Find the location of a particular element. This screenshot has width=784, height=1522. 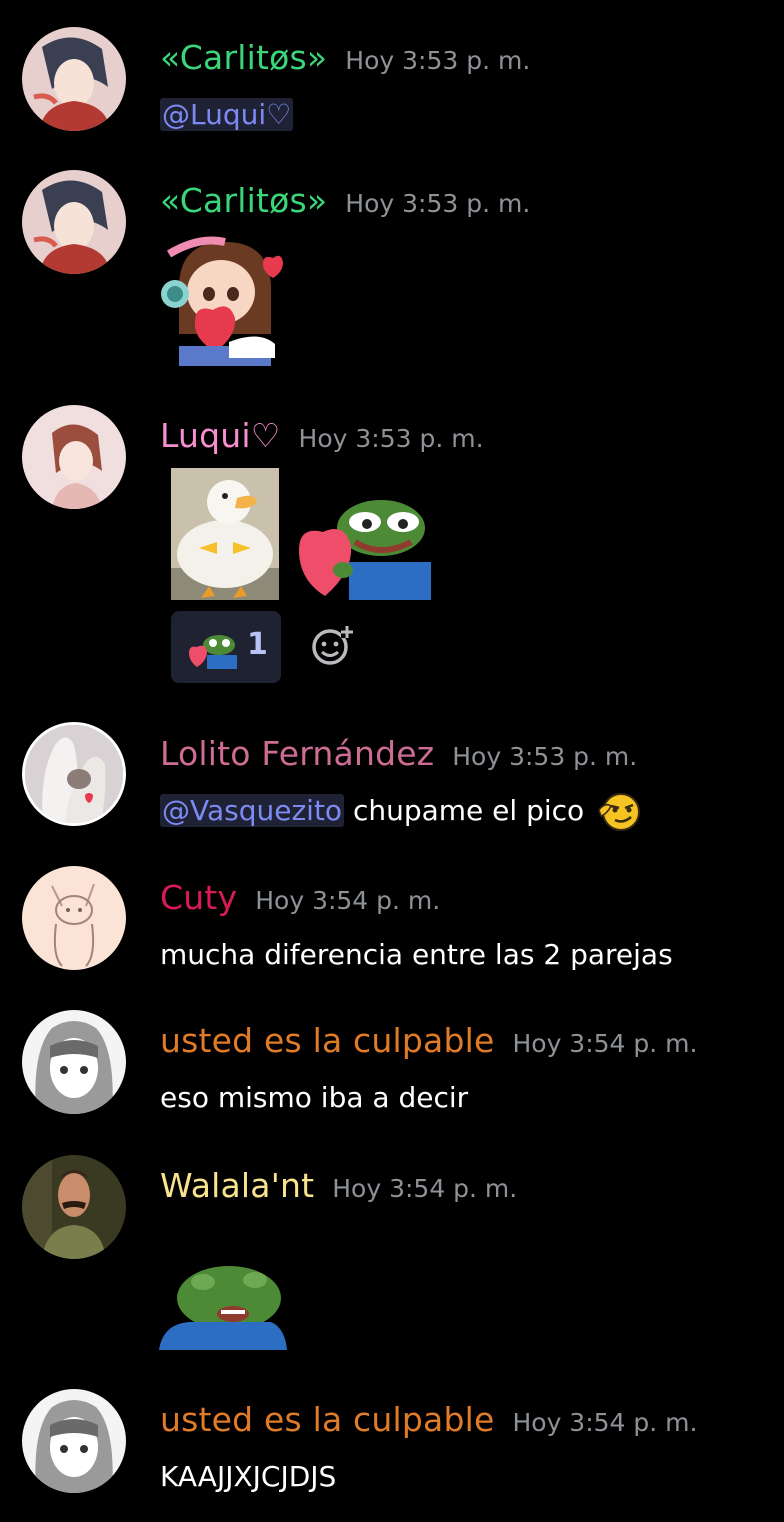

message-text: mucha diferencia entre las 2 parejas is located at coordinates (416, 954).